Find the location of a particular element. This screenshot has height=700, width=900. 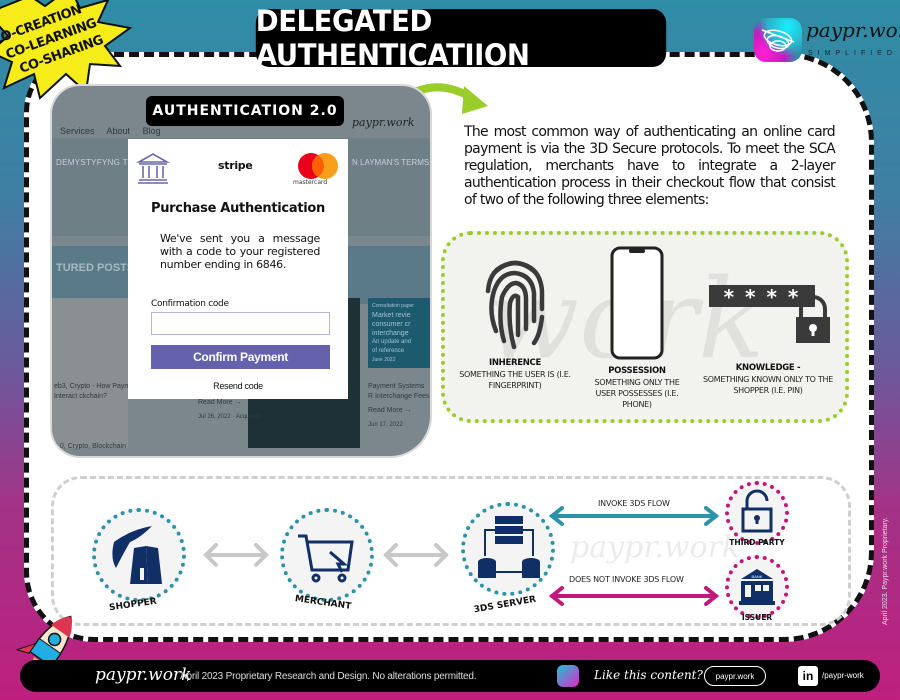

nav-item: Services is located at coordinates (77, 131).